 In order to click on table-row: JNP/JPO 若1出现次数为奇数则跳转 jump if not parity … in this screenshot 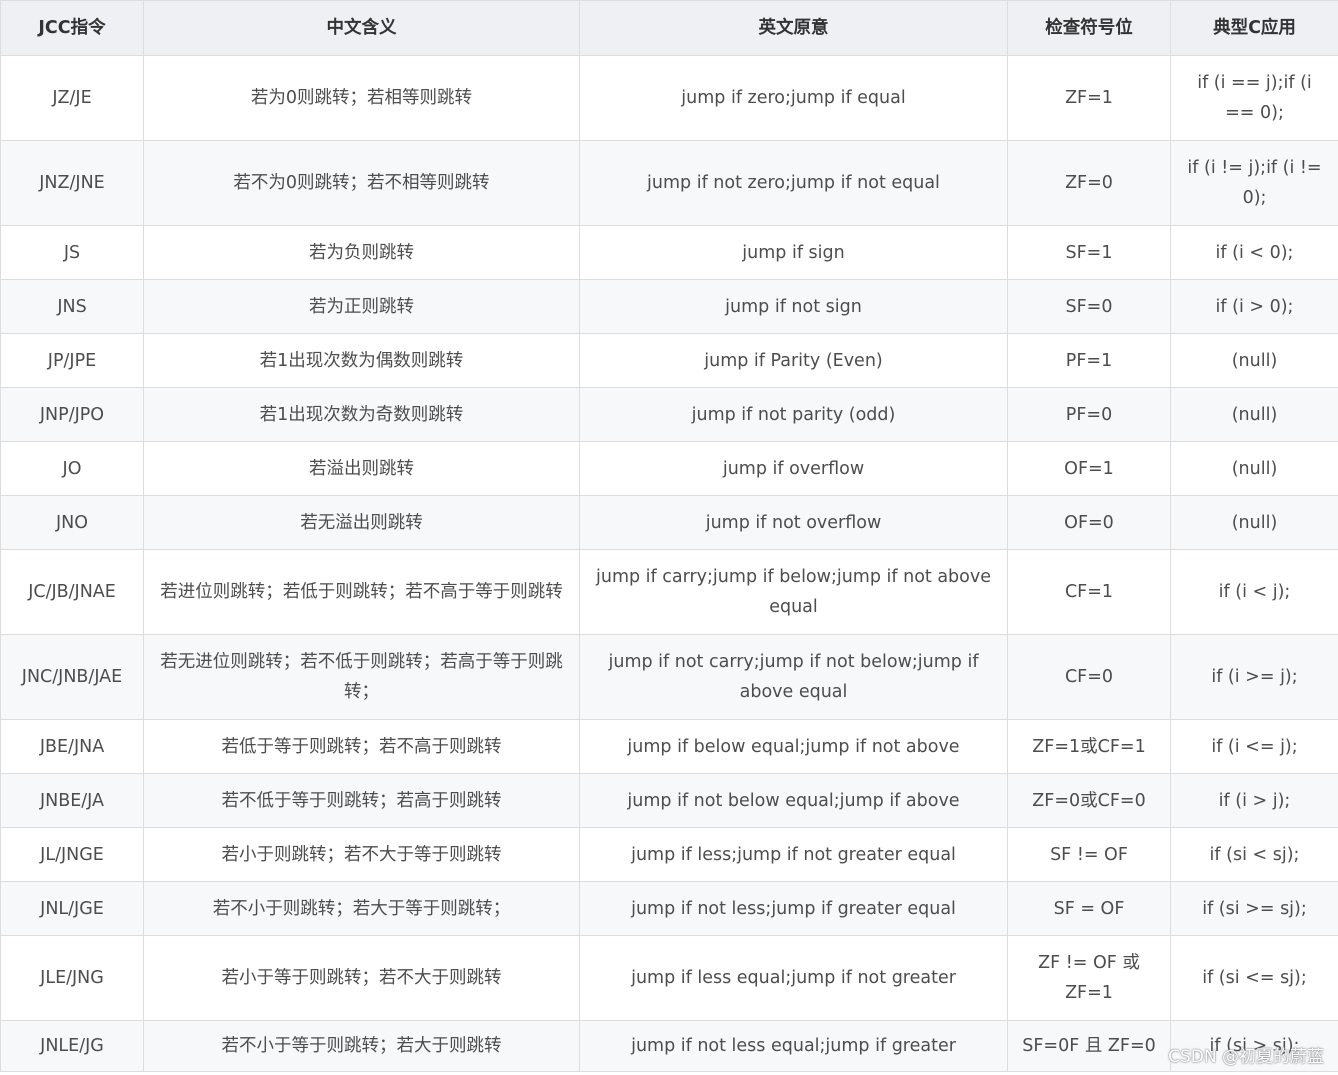, I will do `click(669, 414)`.